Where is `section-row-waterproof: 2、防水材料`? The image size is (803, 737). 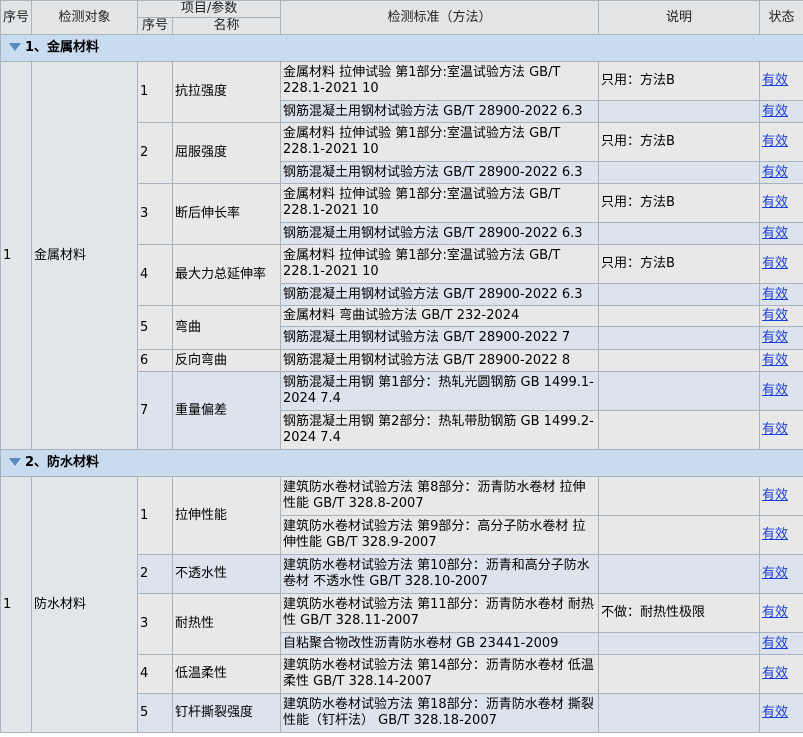
section-row-waterproof: 2、防水材料 is located at coordinates (401, 463).